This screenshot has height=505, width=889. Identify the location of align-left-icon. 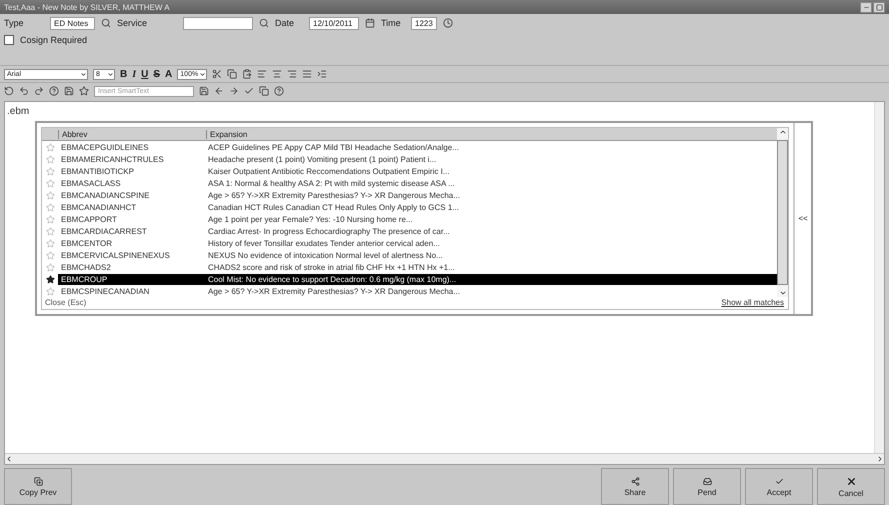
(262, 74).